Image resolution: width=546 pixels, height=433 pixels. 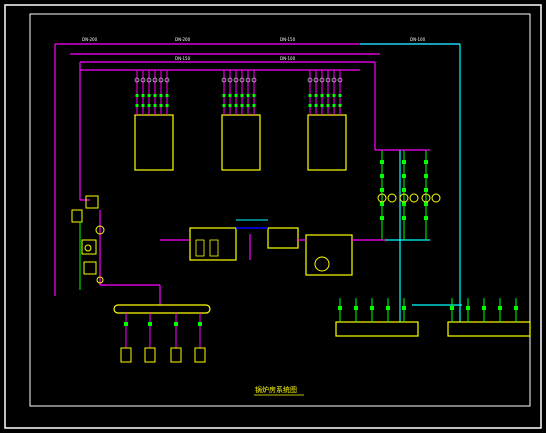 I want to click on separator-tank, so click(x=77, y=216).